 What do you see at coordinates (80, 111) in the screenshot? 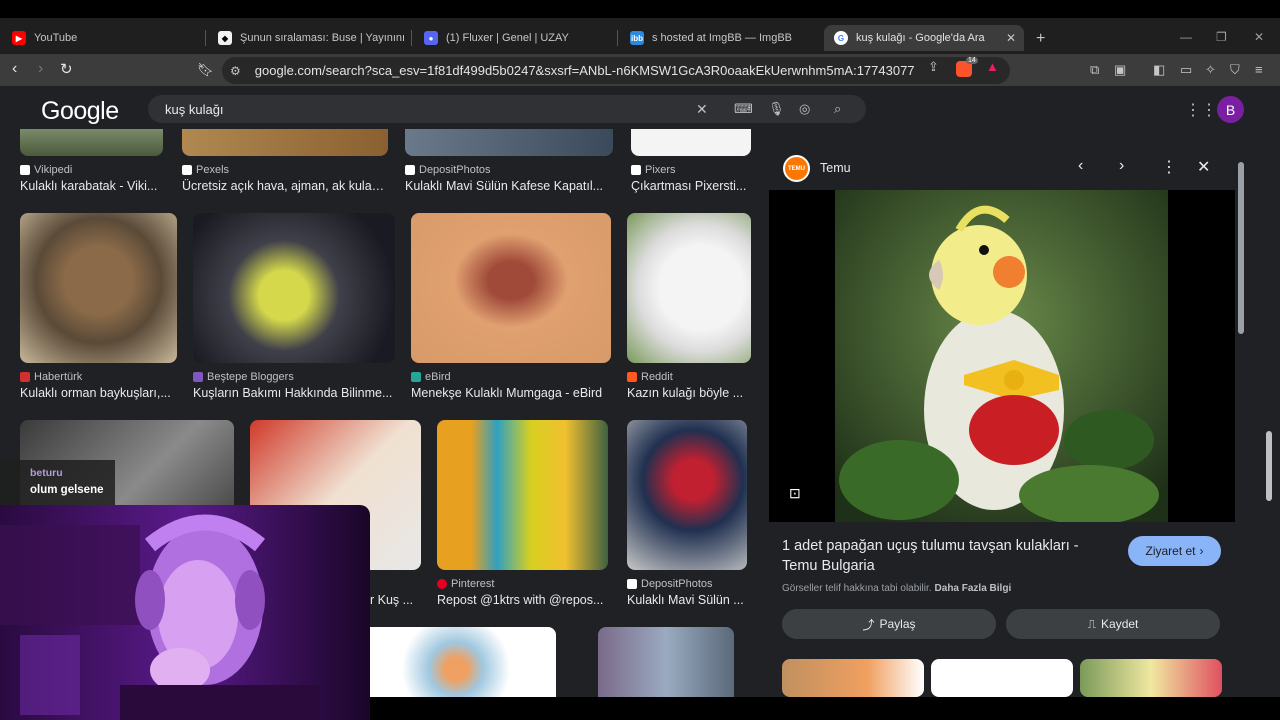
I see `google-logo: Google` at bounding box center [80, 111].